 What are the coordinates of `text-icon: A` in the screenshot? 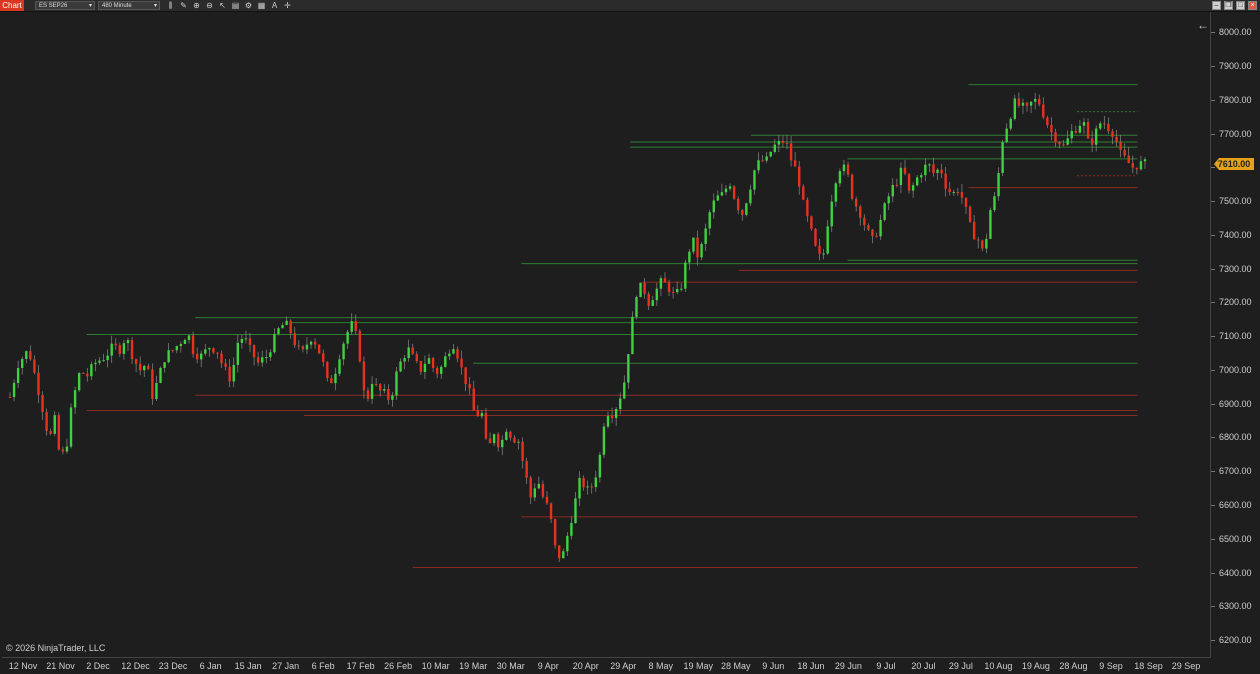 It's located at (274, 5).